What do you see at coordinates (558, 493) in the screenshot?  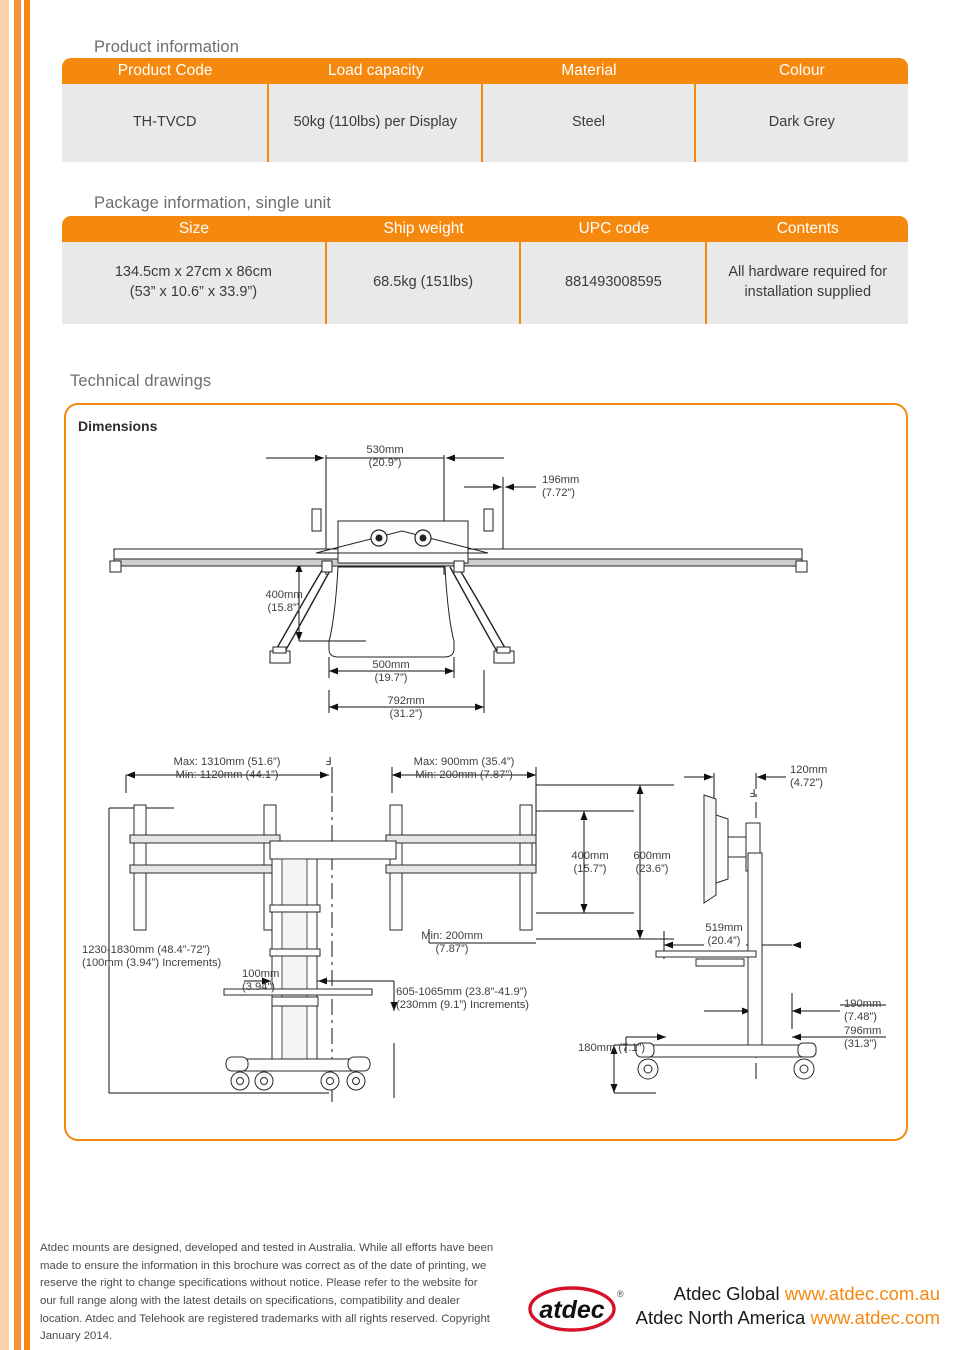 I see `dim-196mm-in: (7.72”)` at bounding box center [558, 493].